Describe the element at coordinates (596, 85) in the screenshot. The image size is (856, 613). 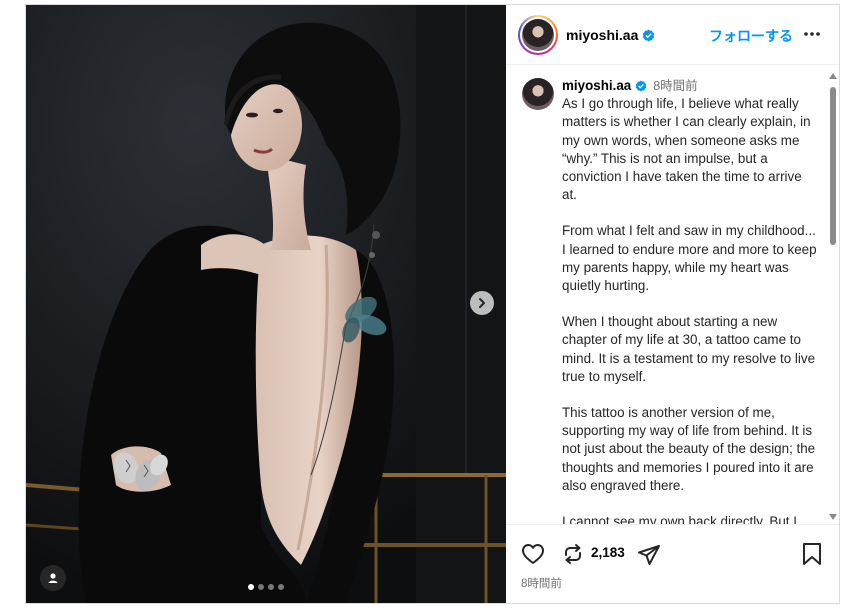
I see `caption-username: miyoshi.aa` at that location.